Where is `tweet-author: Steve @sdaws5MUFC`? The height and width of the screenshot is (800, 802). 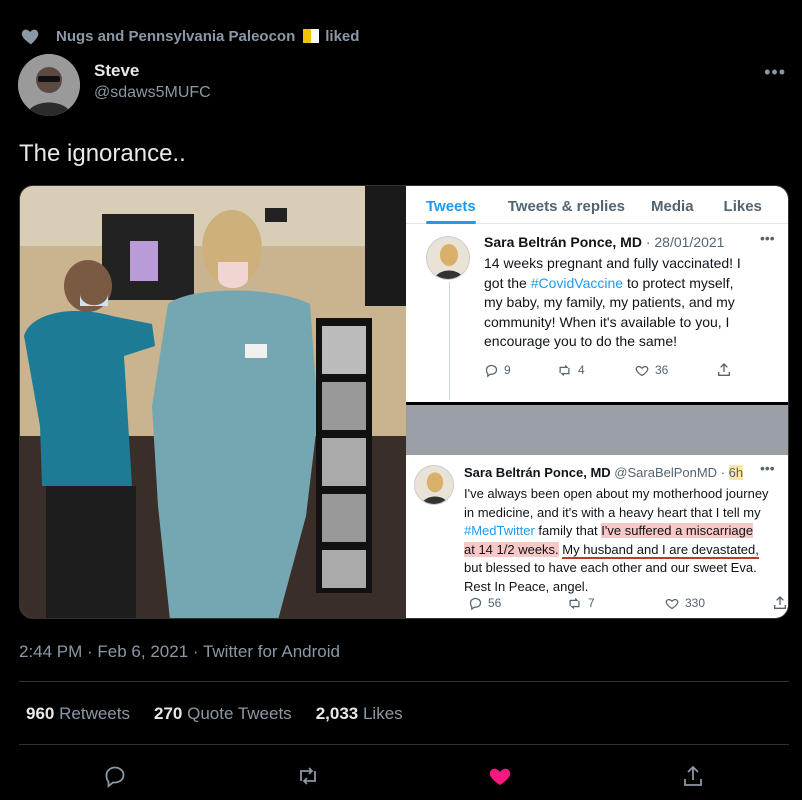
tweet-author: Steve @sdaws5MUFC is located at coordinates (114, 85).